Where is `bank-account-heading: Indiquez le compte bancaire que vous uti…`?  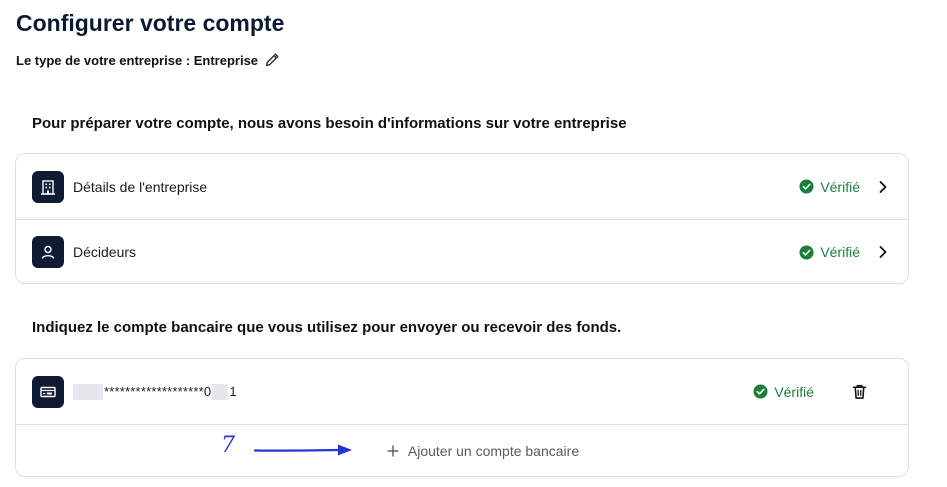
bank-account-heading: Indiquez le compte bancaire que vous uti… is located at coordinates (327, 327).